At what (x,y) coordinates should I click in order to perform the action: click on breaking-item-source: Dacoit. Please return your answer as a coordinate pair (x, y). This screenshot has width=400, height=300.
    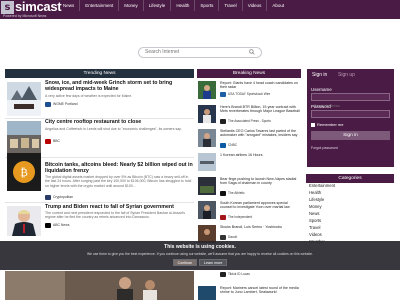
    Looking at the image, I should click on (228, 237).